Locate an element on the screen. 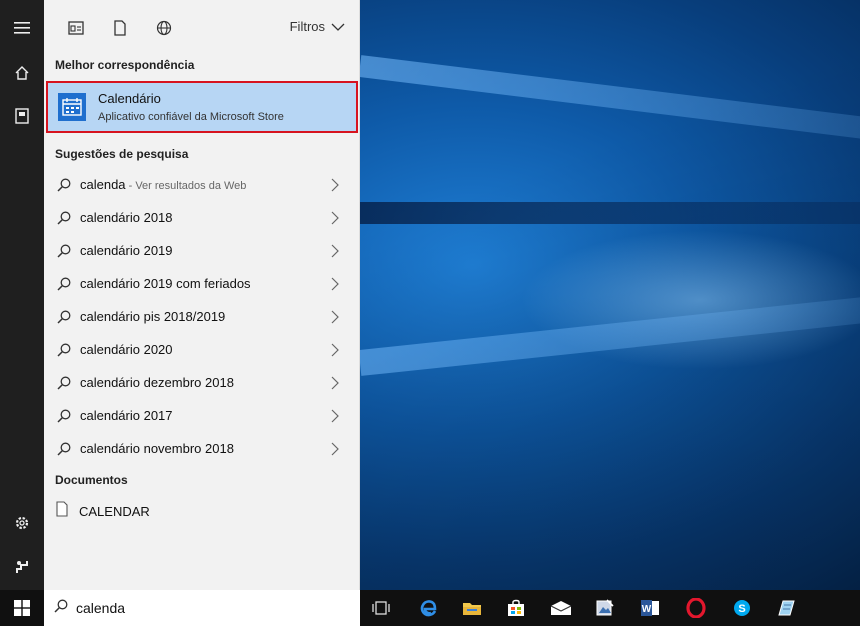 This screenshot has width=860, height=626. svg-text: W is located at coordinates (647, 609).